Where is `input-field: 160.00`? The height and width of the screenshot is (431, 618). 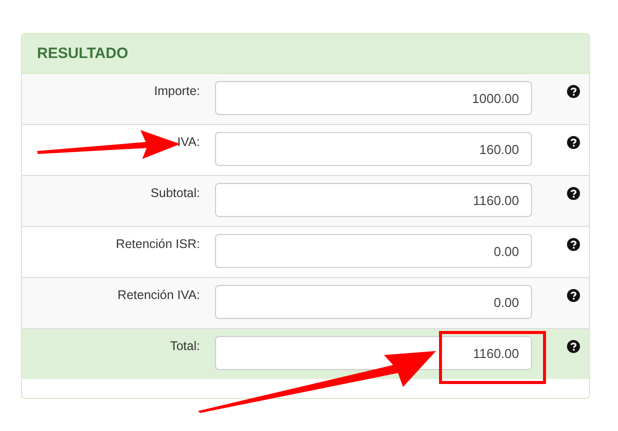
input-field: 160.00 is located at coordinates (373, 149).